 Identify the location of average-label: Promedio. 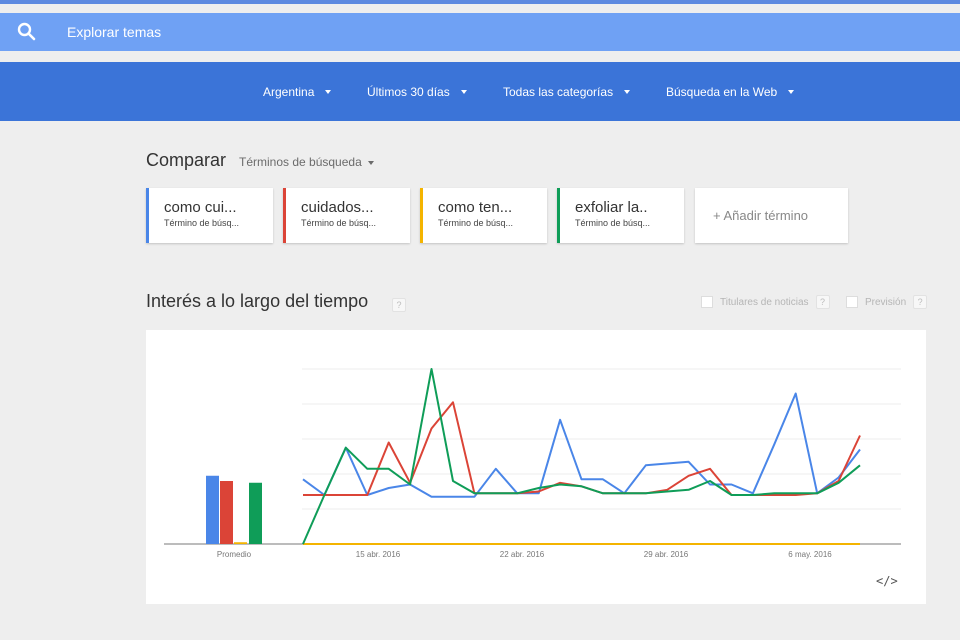
(234, 554).